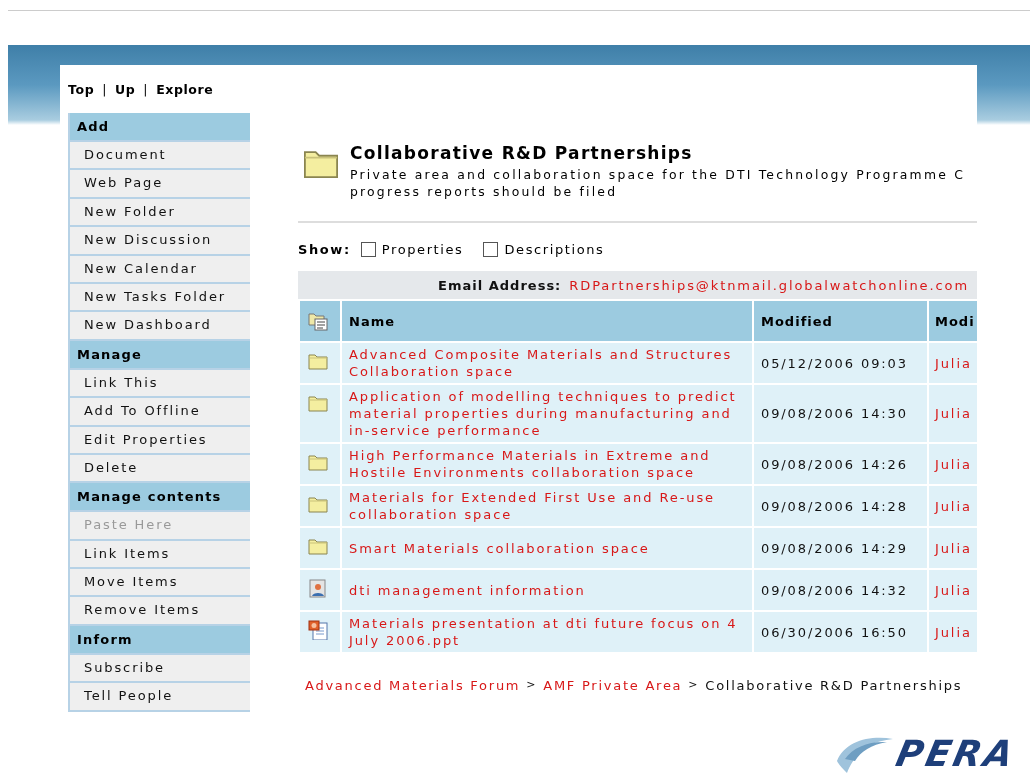 This screenshot has width=1034, height=783. I want to click on breadcrumb-link: Advanced Materials Forum, so click(413, 685).